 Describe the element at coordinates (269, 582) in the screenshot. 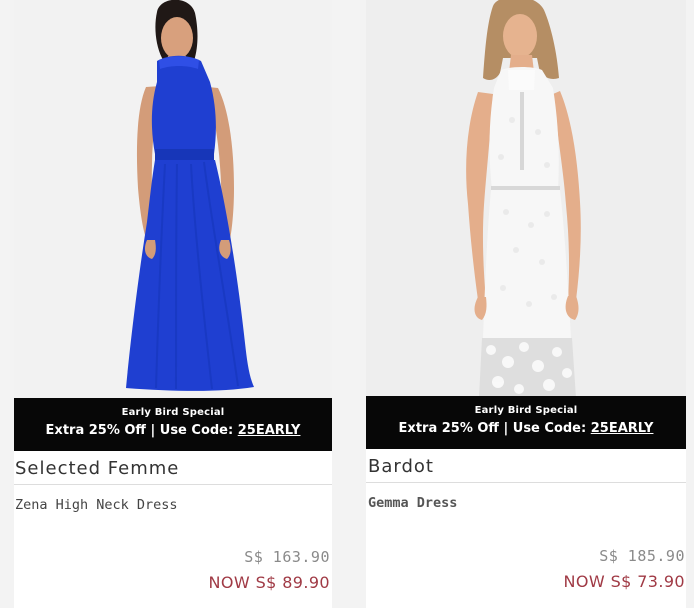

I see `sale-price: NOW S$ 89.90` at that location.